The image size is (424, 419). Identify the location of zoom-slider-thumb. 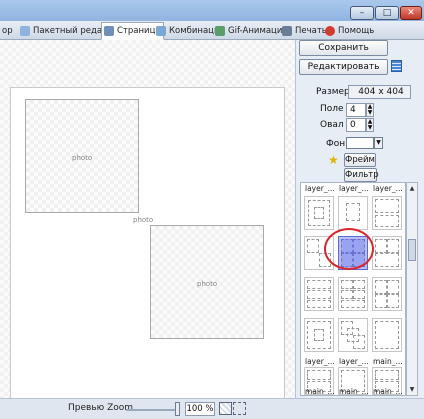
(177, 409).